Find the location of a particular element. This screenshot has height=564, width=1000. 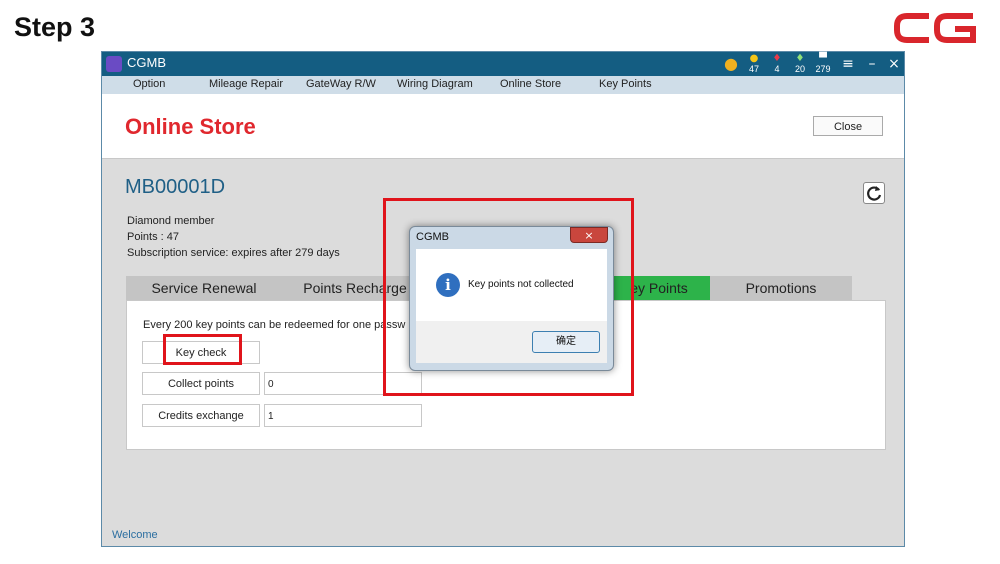

days-count: 279 is located at coordinates (823, 69).